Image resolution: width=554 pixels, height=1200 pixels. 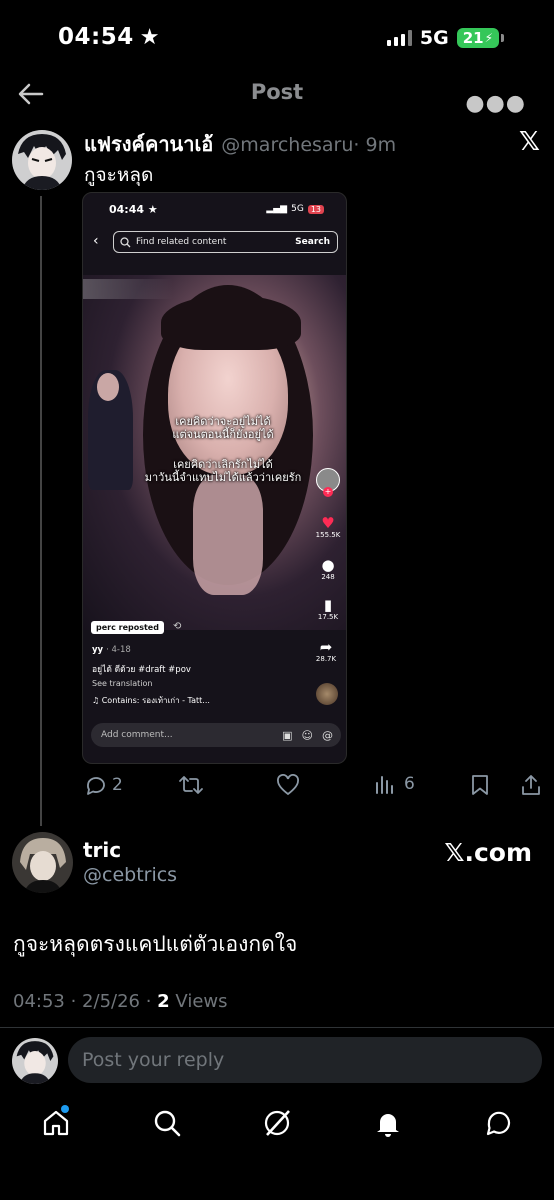 What do you see at coordinates (39, 1001) in the screenshot?
I see `post-meta-time: 04:53` at bounding box center [39, 1001].